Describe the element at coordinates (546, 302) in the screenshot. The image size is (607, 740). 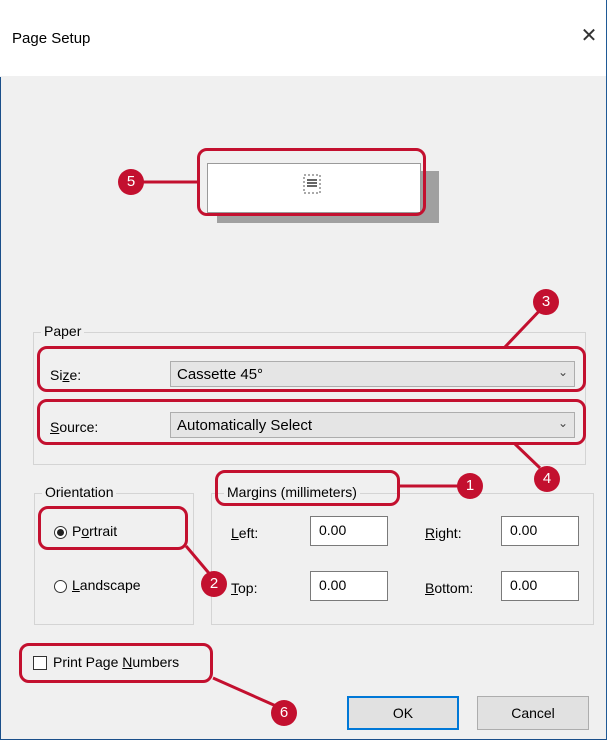
I see `callout-3-badge: 3` at that location.